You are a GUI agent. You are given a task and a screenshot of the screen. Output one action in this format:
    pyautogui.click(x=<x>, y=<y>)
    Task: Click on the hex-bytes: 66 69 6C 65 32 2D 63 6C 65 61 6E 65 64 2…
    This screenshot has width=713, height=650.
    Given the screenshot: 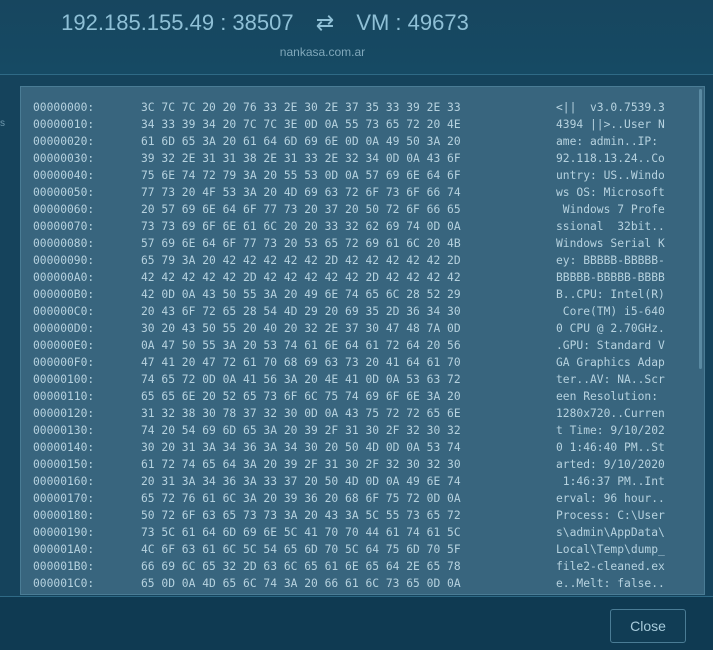 What is the action you would take?
    pyautogui.click(x=301, y=566)
    